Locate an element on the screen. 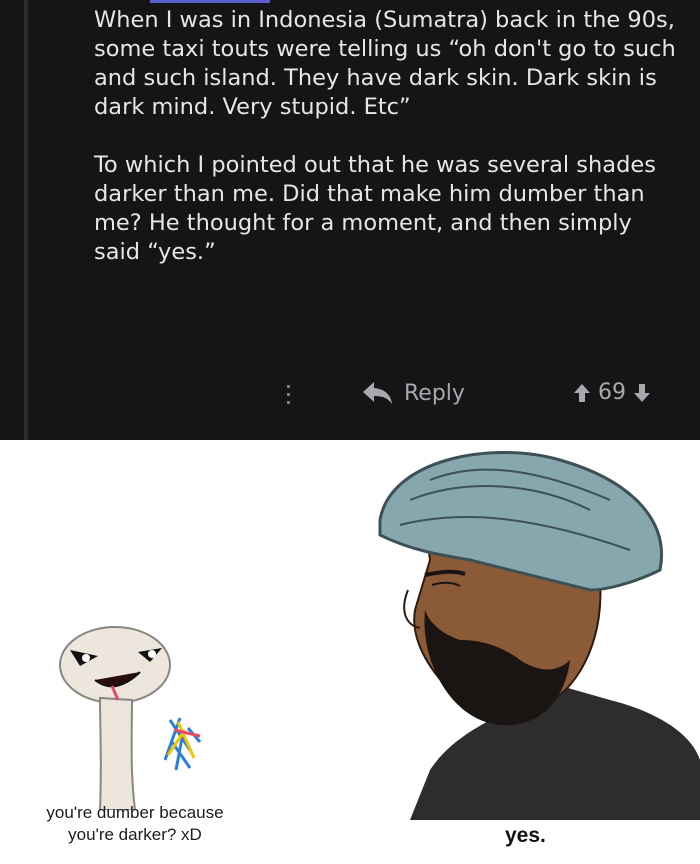 The height and width of the screenshot is (864, 700). reply-arrow-icon is located at coordinates (377, 393).